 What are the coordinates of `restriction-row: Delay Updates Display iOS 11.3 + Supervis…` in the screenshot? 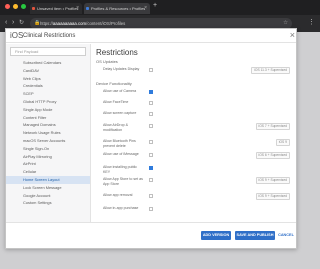 It's located at (193, 73).